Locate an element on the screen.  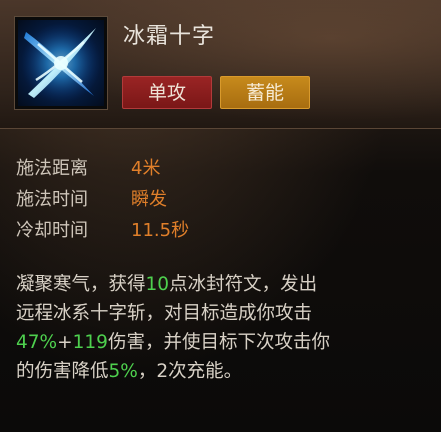
stat-cooldown: 冷却时间 11.5秒 is located at coordinates (102, 231).